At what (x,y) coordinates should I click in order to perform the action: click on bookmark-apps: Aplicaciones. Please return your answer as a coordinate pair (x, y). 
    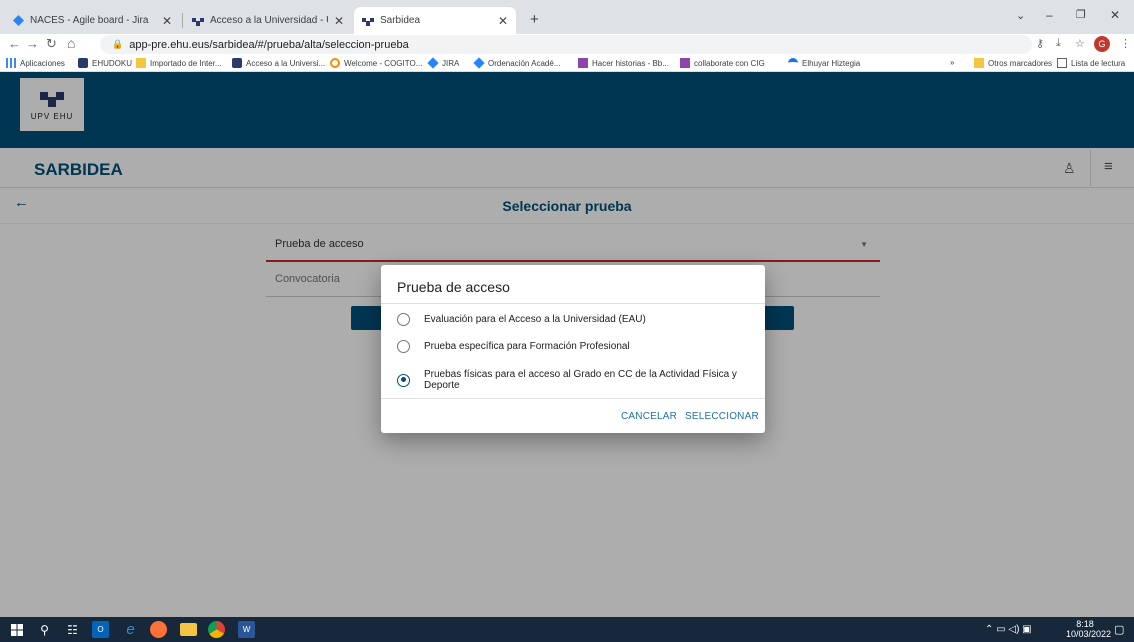
    Looking at the image, I should click on (35, 63).